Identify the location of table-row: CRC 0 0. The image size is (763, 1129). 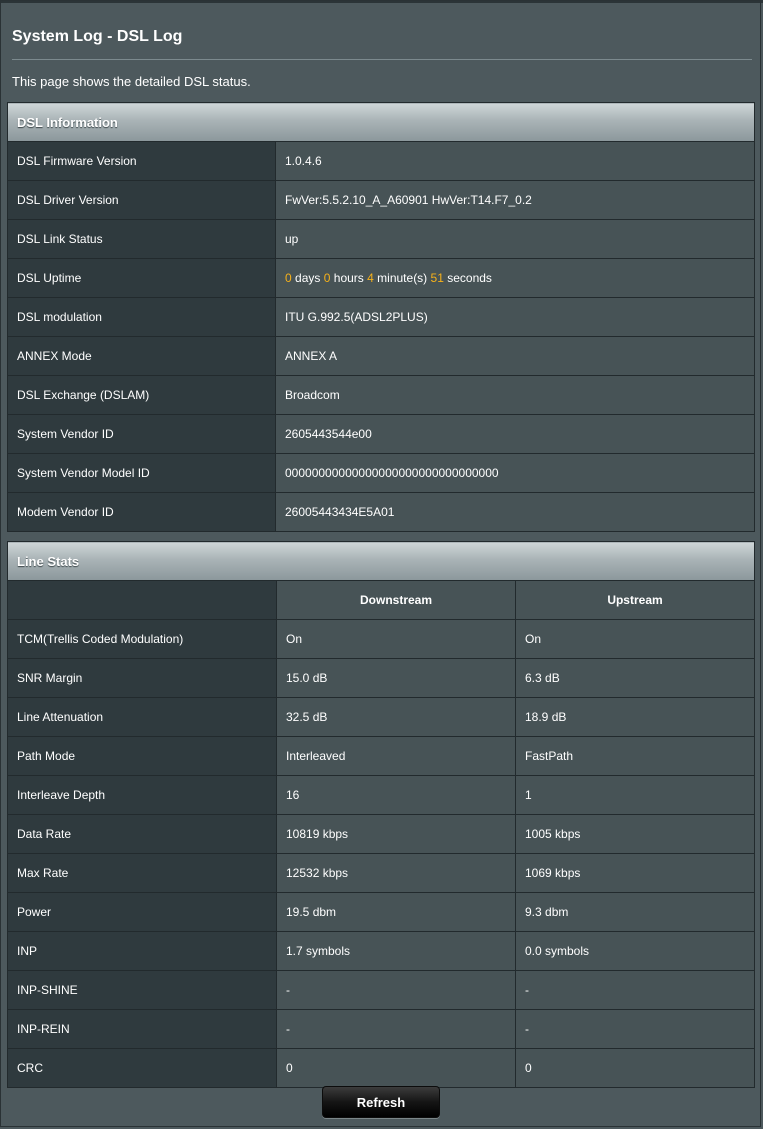
(381, 1068).